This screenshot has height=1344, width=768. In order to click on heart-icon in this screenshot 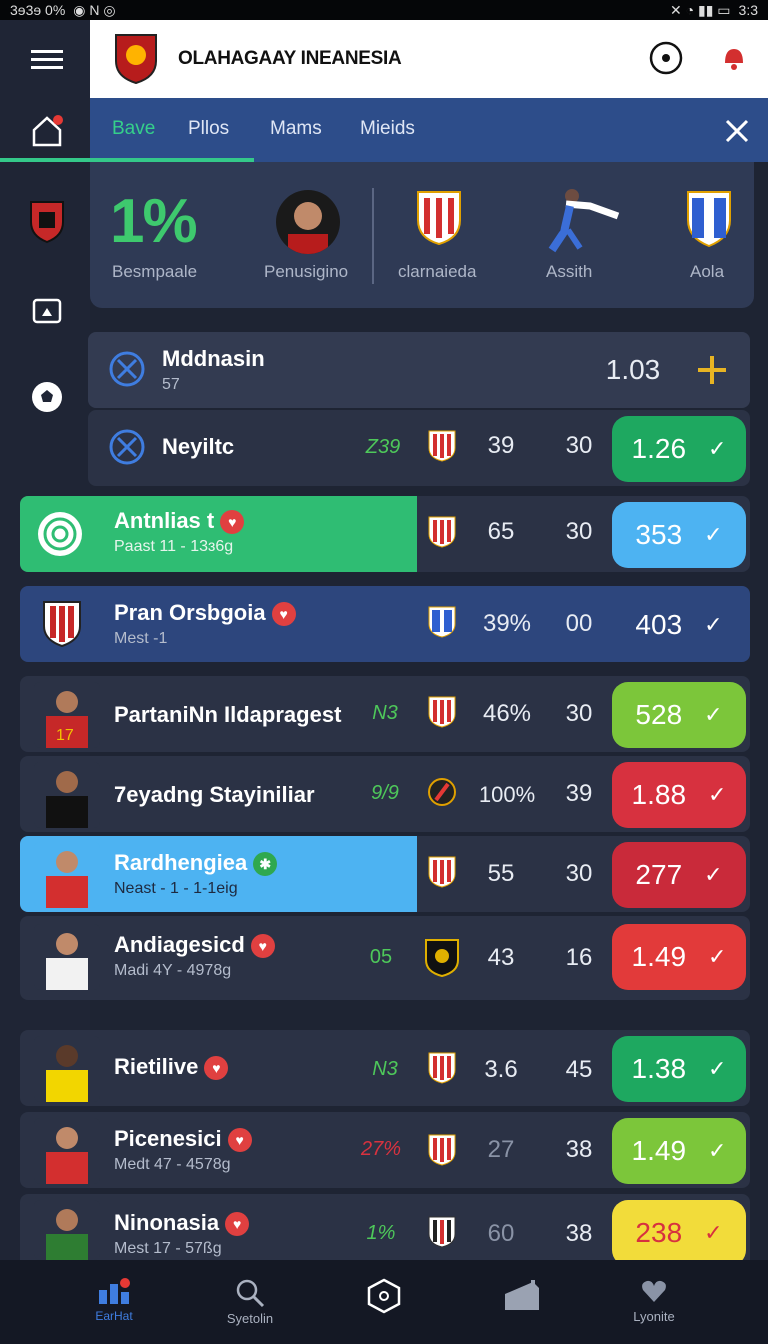, I will do `click(654, 1291)`.